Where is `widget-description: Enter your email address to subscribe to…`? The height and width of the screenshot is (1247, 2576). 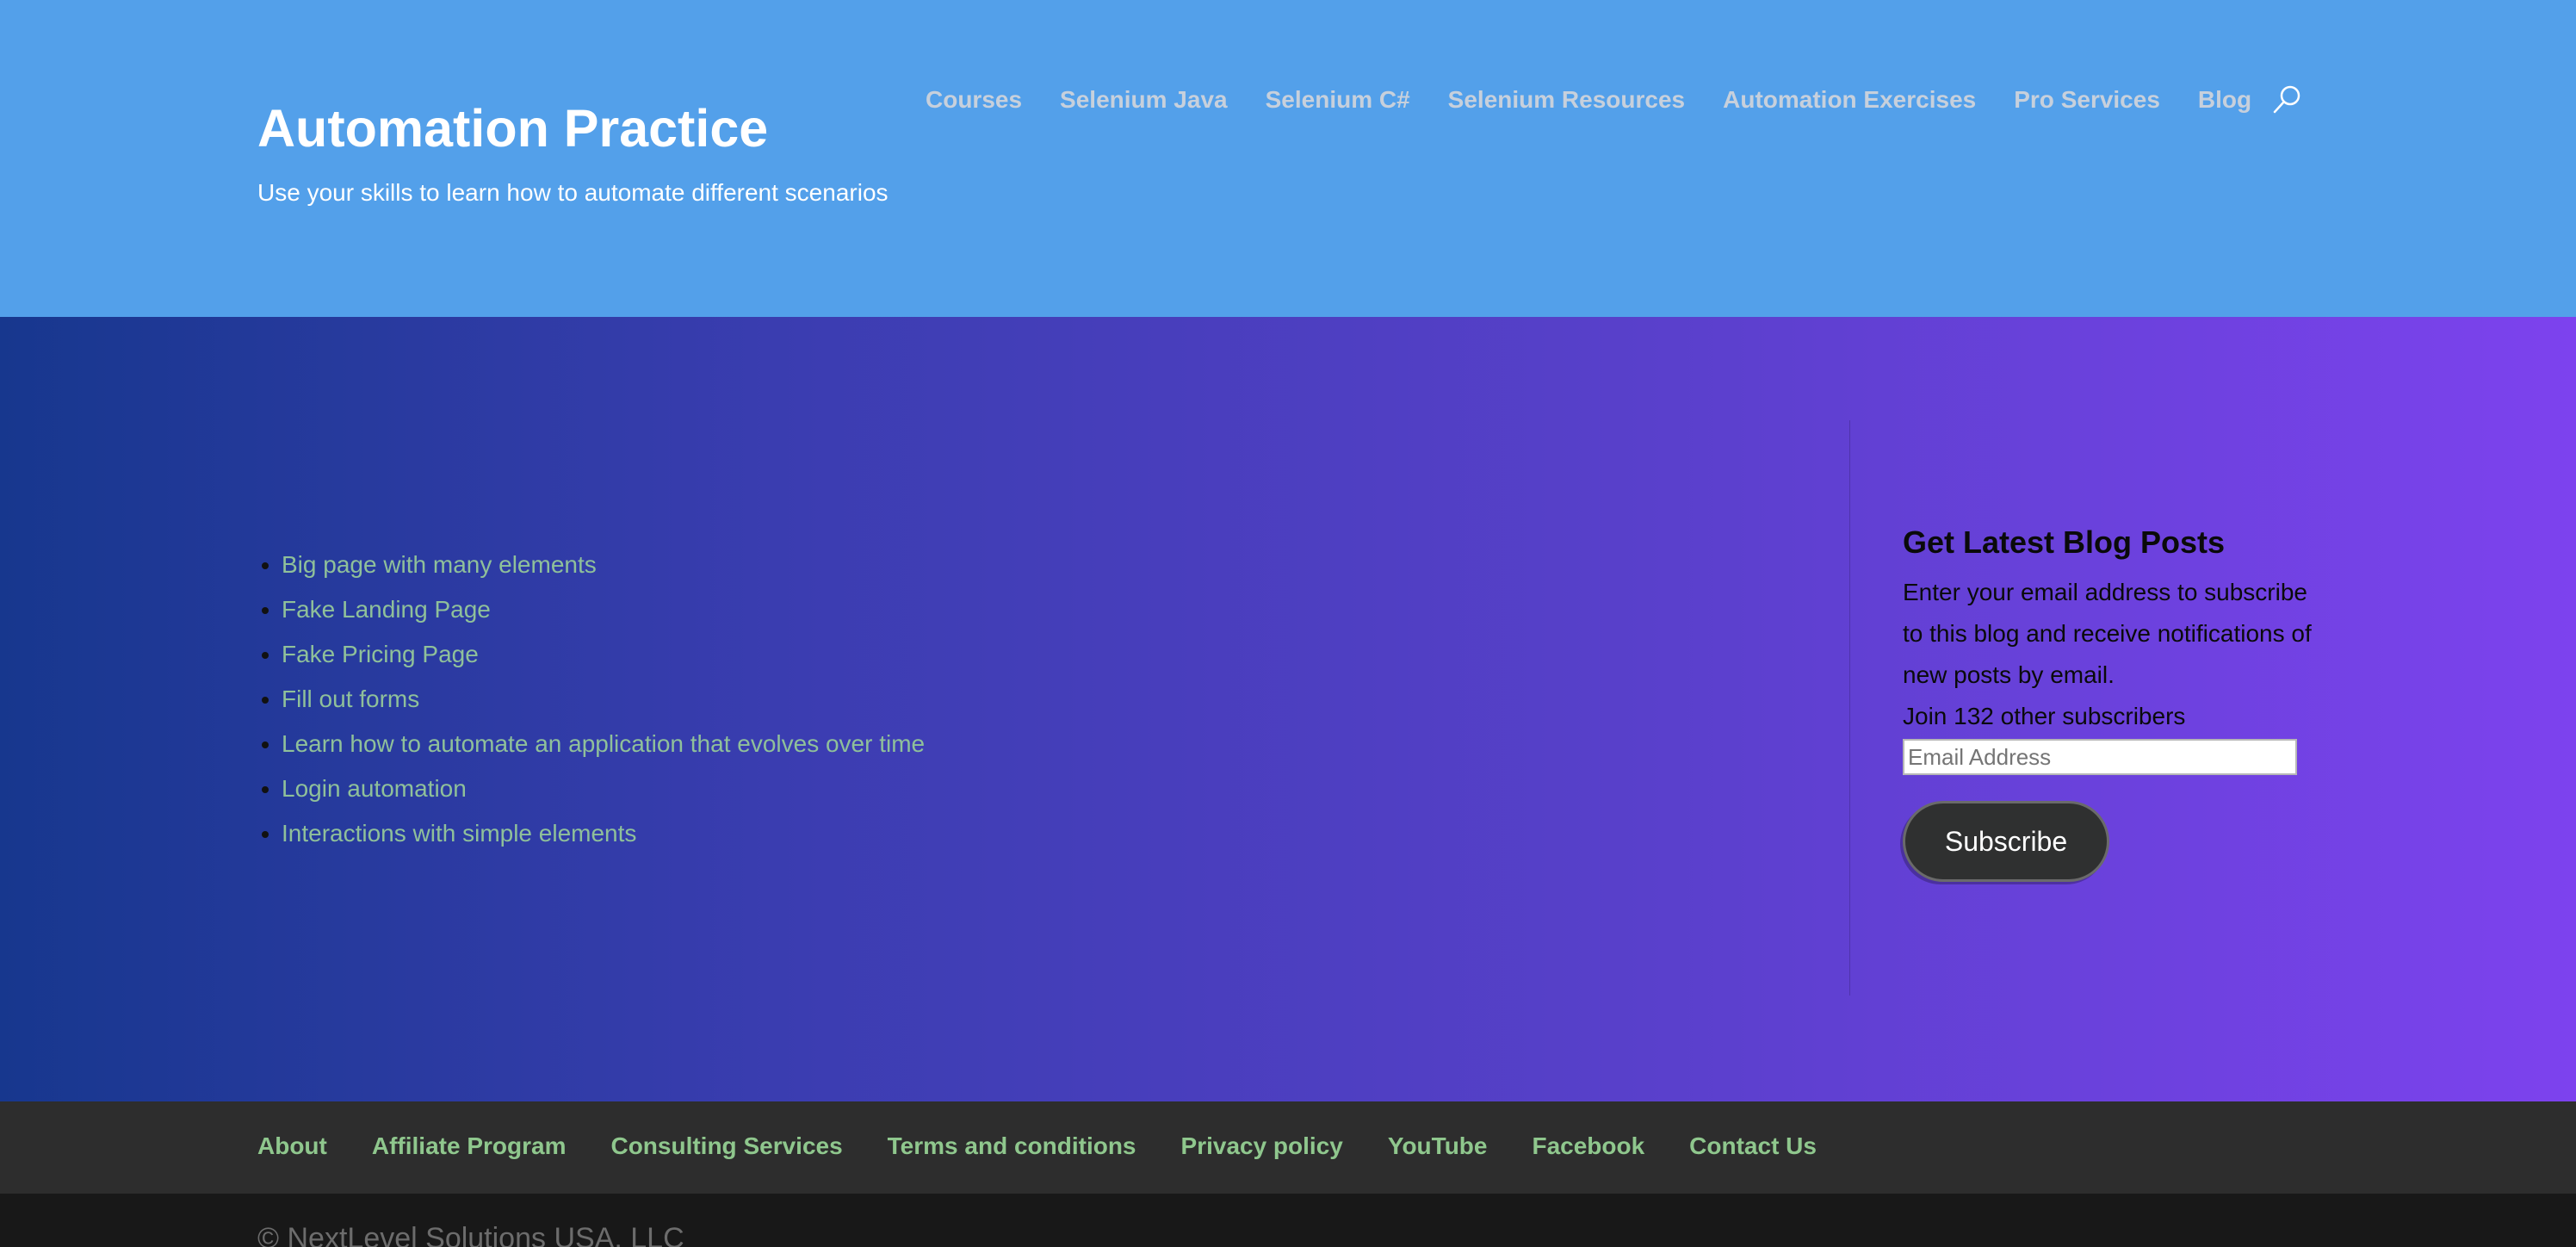 widget-description: Enter your email address to subscribe to… is located at coordinates (2107, 633).